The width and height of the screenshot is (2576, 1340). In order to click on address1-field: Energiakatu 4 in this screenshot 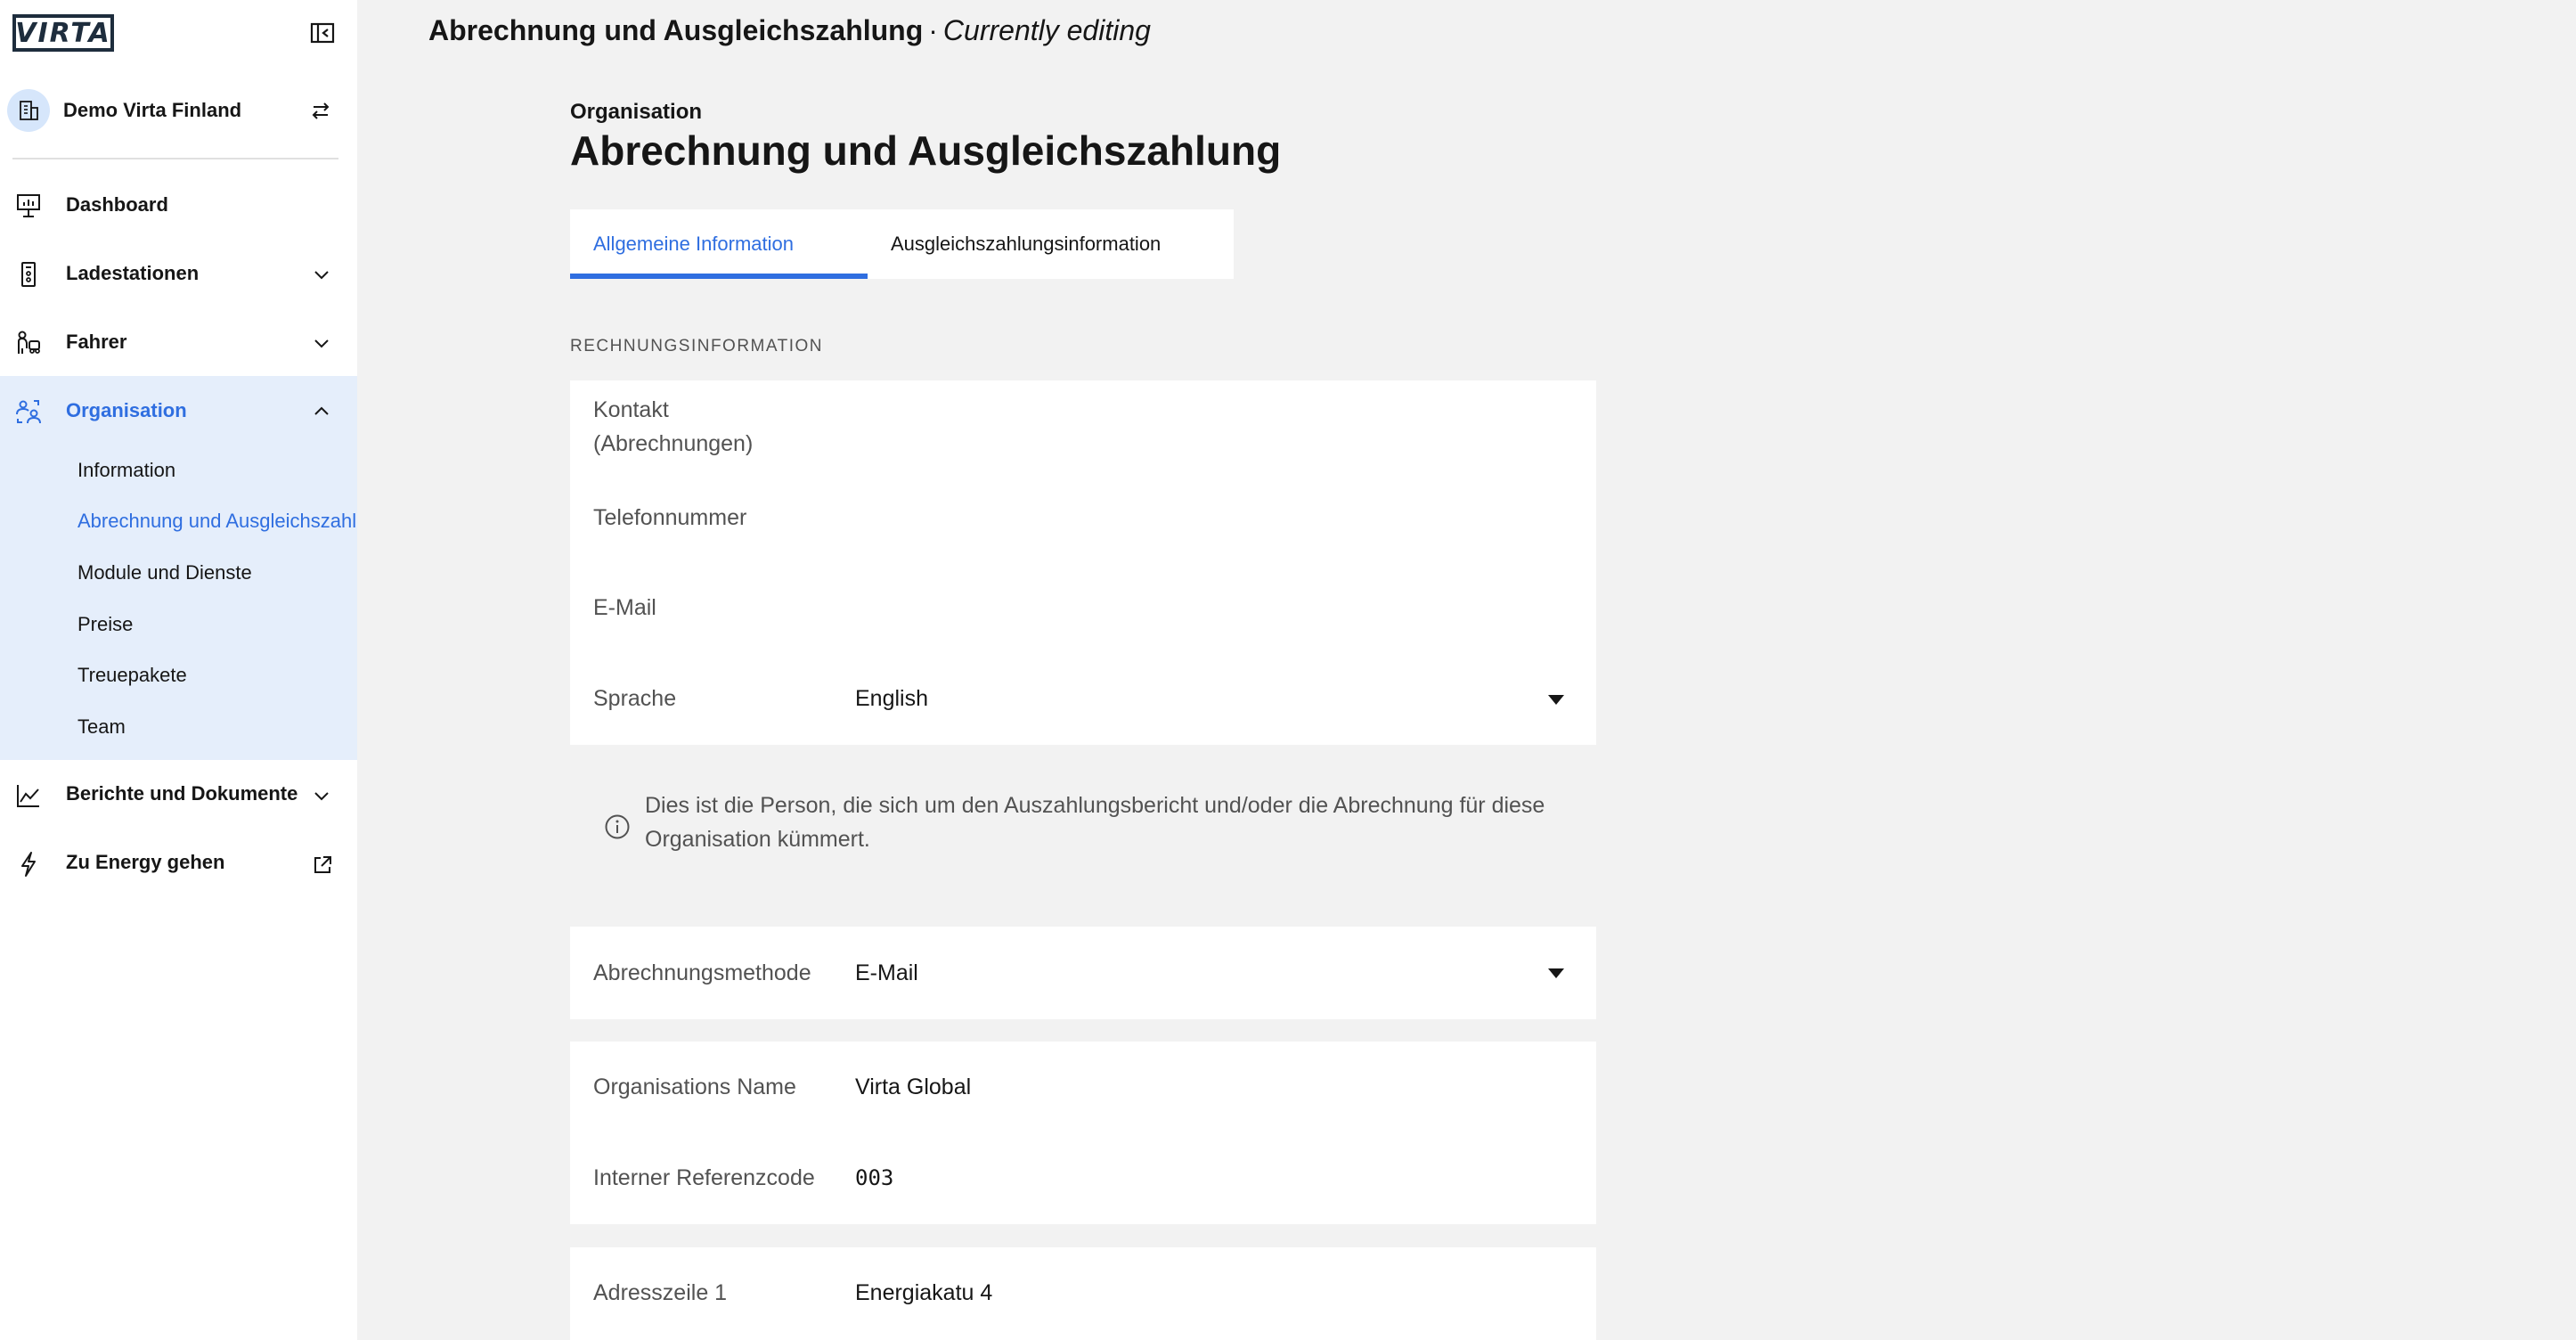, I will do `click(924, 1293)`.